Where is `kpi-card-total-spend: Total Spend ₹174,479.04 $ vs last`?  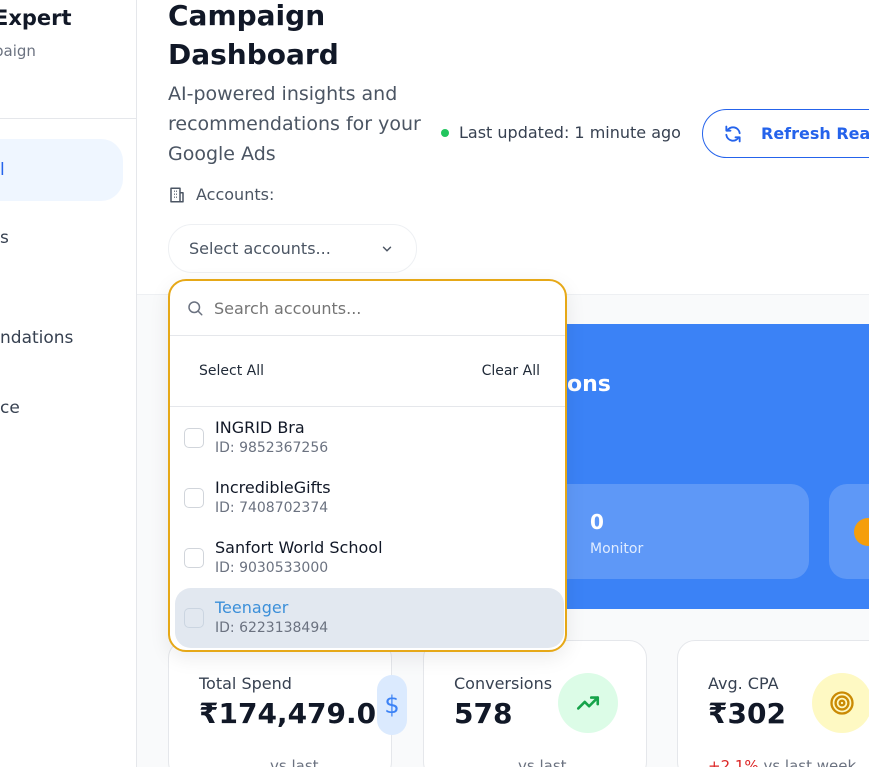
kpi-card-total-spend: Total Spend ₹174,479.04 $ vs last is located at coordinates (287, 703).